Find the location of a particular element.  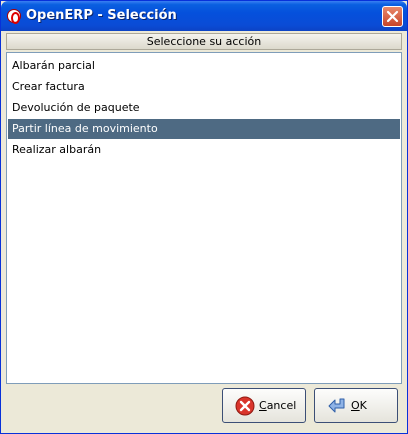

button-bar: Cancel OK is located at coordinates (204, 407).